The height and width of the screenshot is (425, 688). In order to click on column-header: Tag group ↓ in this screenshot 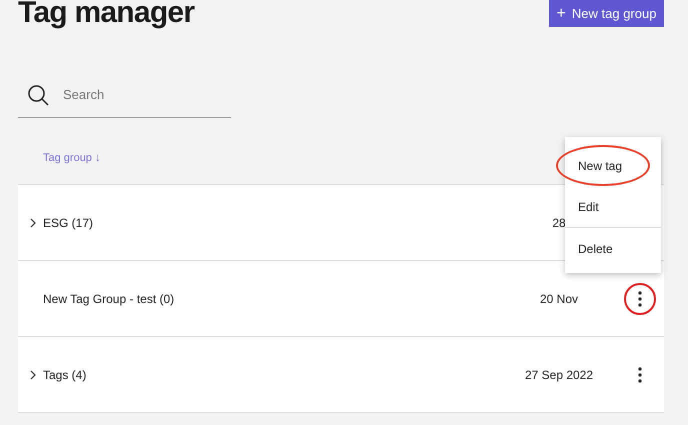, I will do `click(71, 158)`.